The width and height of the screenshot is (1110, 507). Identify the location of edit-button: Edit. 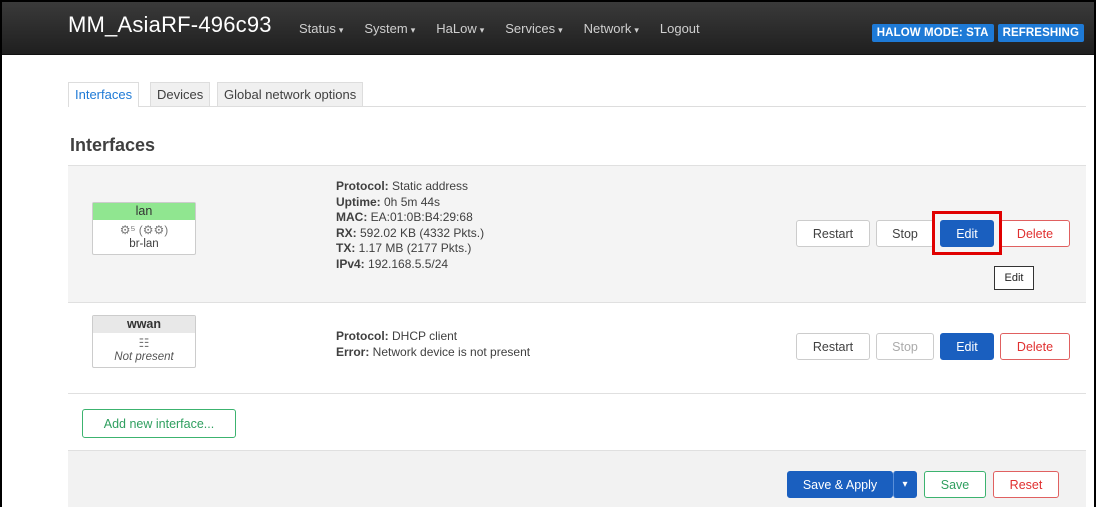
(967, 346).